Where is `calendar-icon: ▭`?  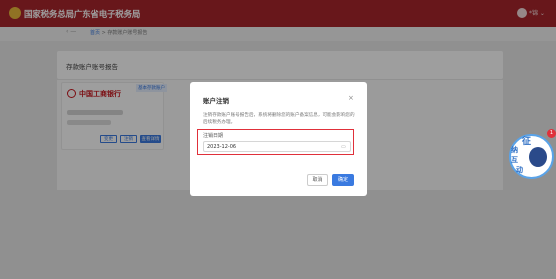
calendar-icon: ▭ is located at coordinates (343, 147).